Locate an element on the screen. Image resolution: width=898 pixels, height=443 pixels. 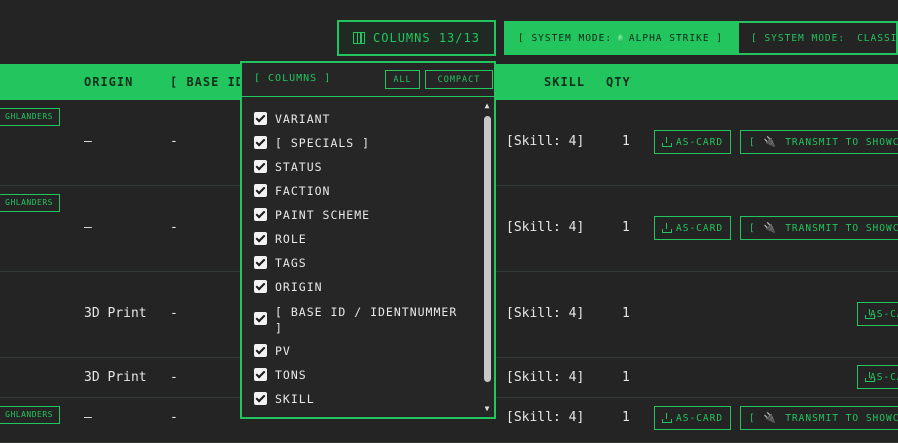
column-option-label: VARIANT is located at coordinates (303, 119).